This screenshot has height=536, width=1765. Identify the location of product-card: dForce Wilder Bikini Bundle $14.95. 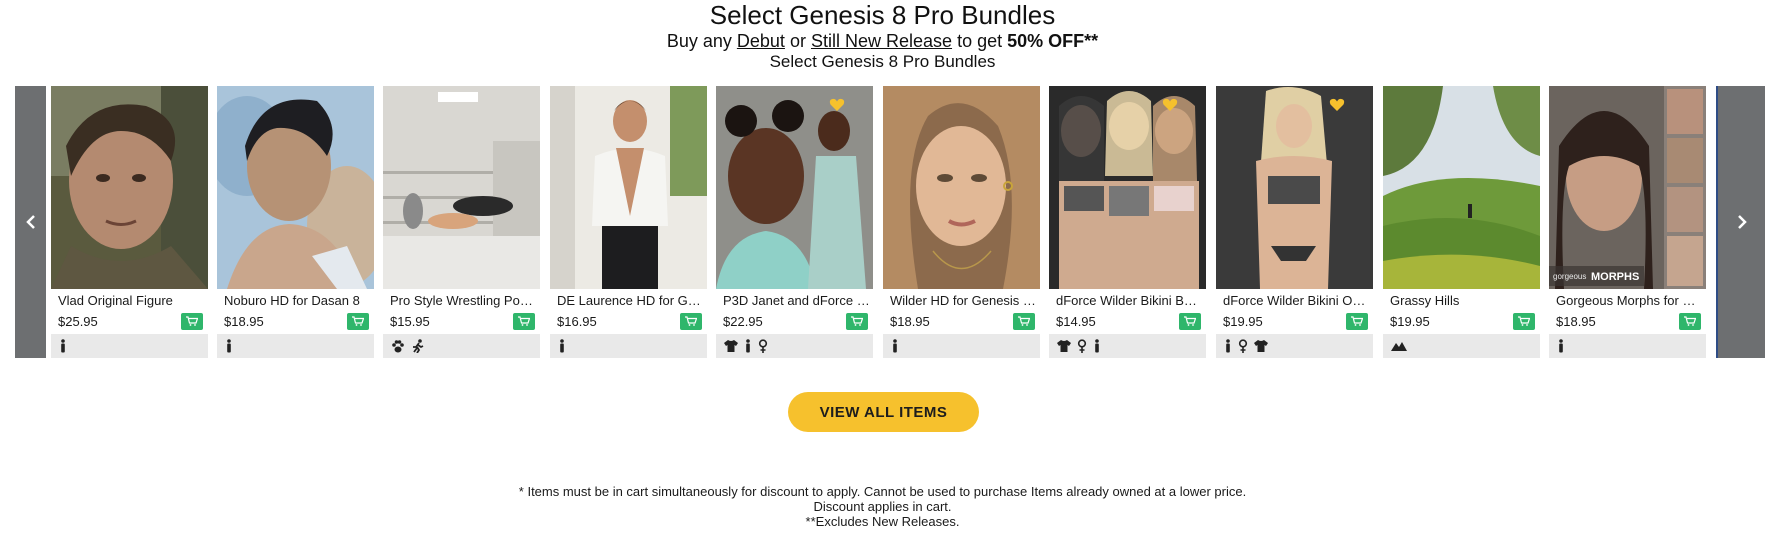
(1127, 222).